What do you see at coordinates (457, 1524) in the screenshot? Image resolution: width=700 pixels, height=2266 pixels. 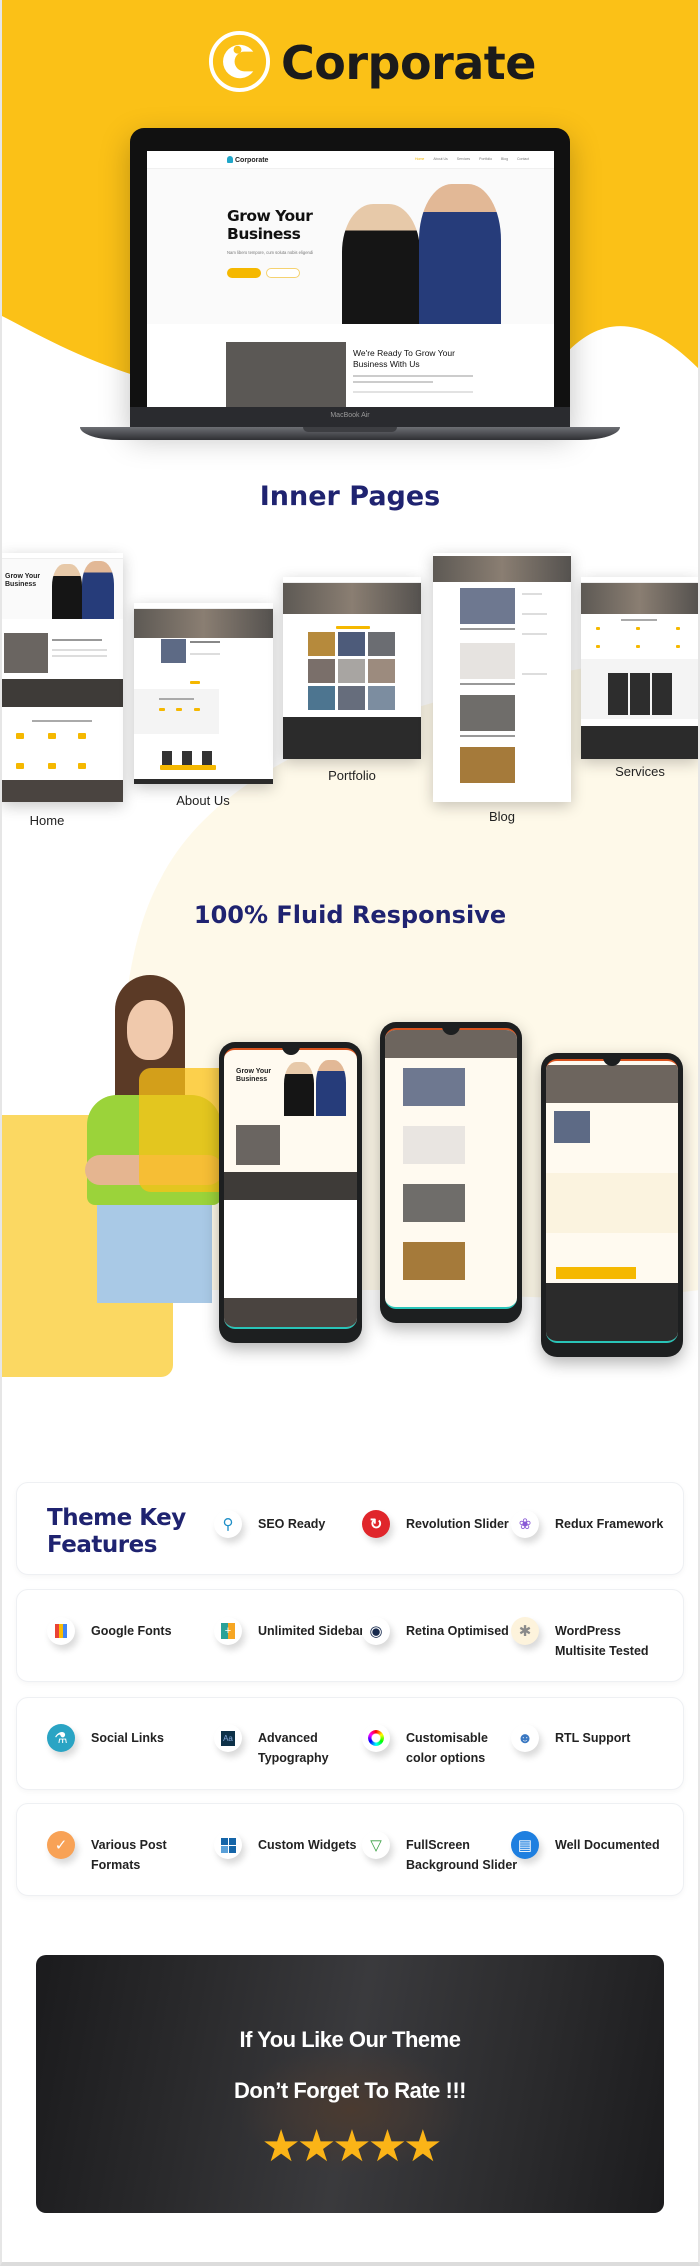 I see `feature-label: Revolution Slider` at bounding box center [457, 1524].